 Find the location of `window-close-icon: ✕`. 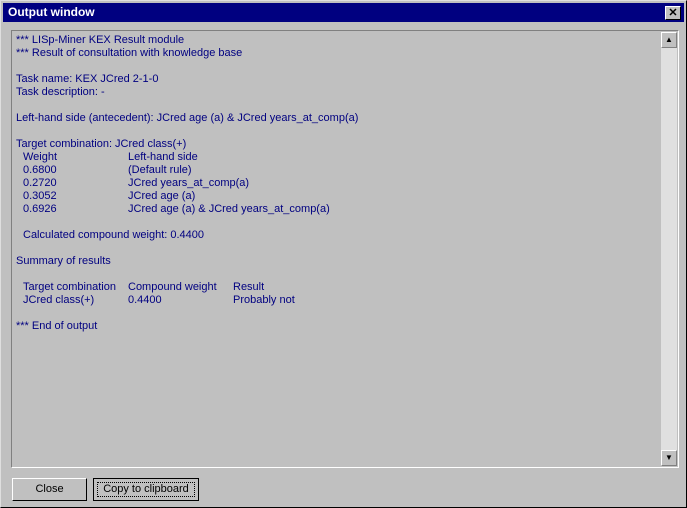

window-close-icon: ✕ is located at coordinates (673, 13).